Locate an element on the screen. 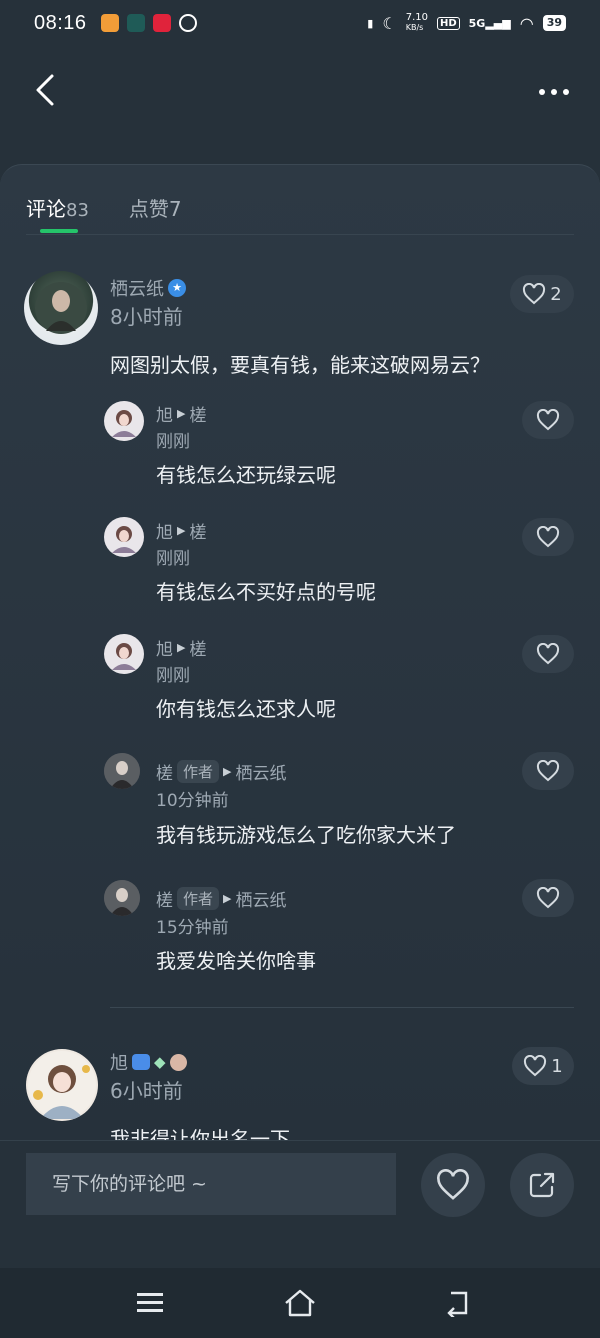  net-speed: 7.10 KB/s is located at coordinates (416, 22).